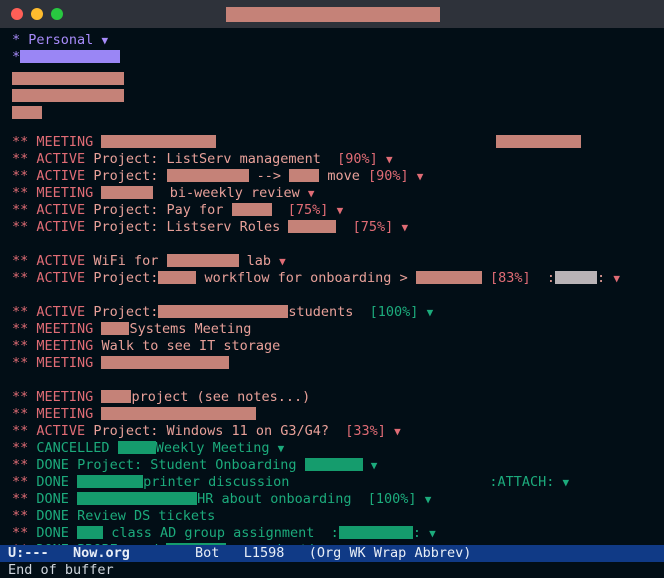 This screenshot has height=578, width=664. I want to click on heading-label: Project: ListServ management, so click(207, 159).